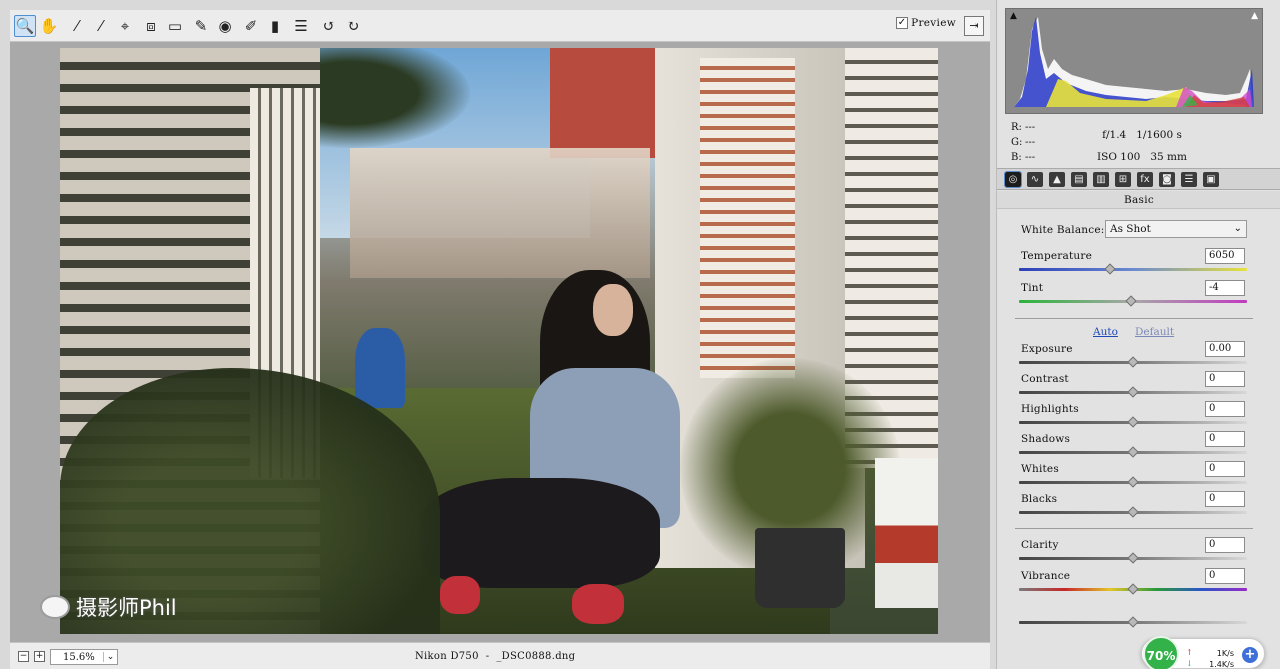  What do you see at coordinates (1221, 664) in the screenshot?
I see `download-speed: 1.4K/s` at bounding box center [1221, 664].